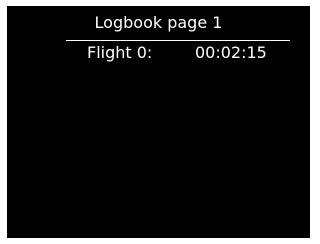  I want to click on flight-entry-label: Flight 0:, so click(120, 52).